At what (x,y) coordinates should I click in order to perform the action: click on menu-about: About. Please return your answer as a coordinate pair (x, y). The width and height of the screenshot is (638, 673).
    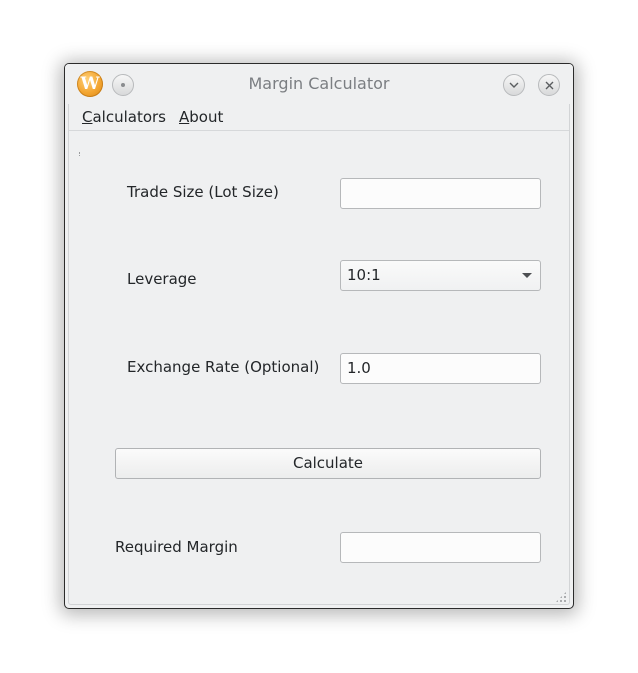
    Looking at the image, I should click on (201, 117).